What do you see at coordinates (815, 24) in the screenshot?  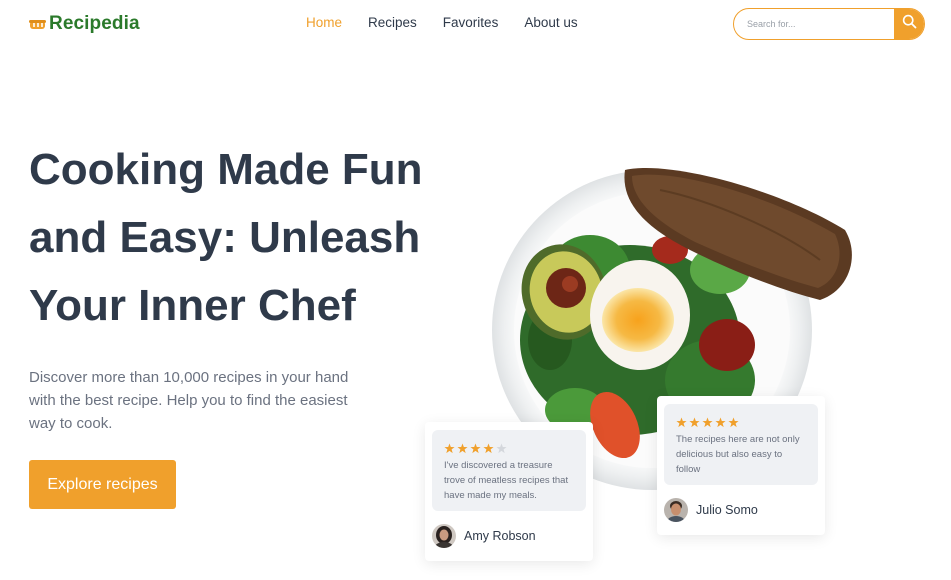 I see `search-input` at bounding box center [815, 24].